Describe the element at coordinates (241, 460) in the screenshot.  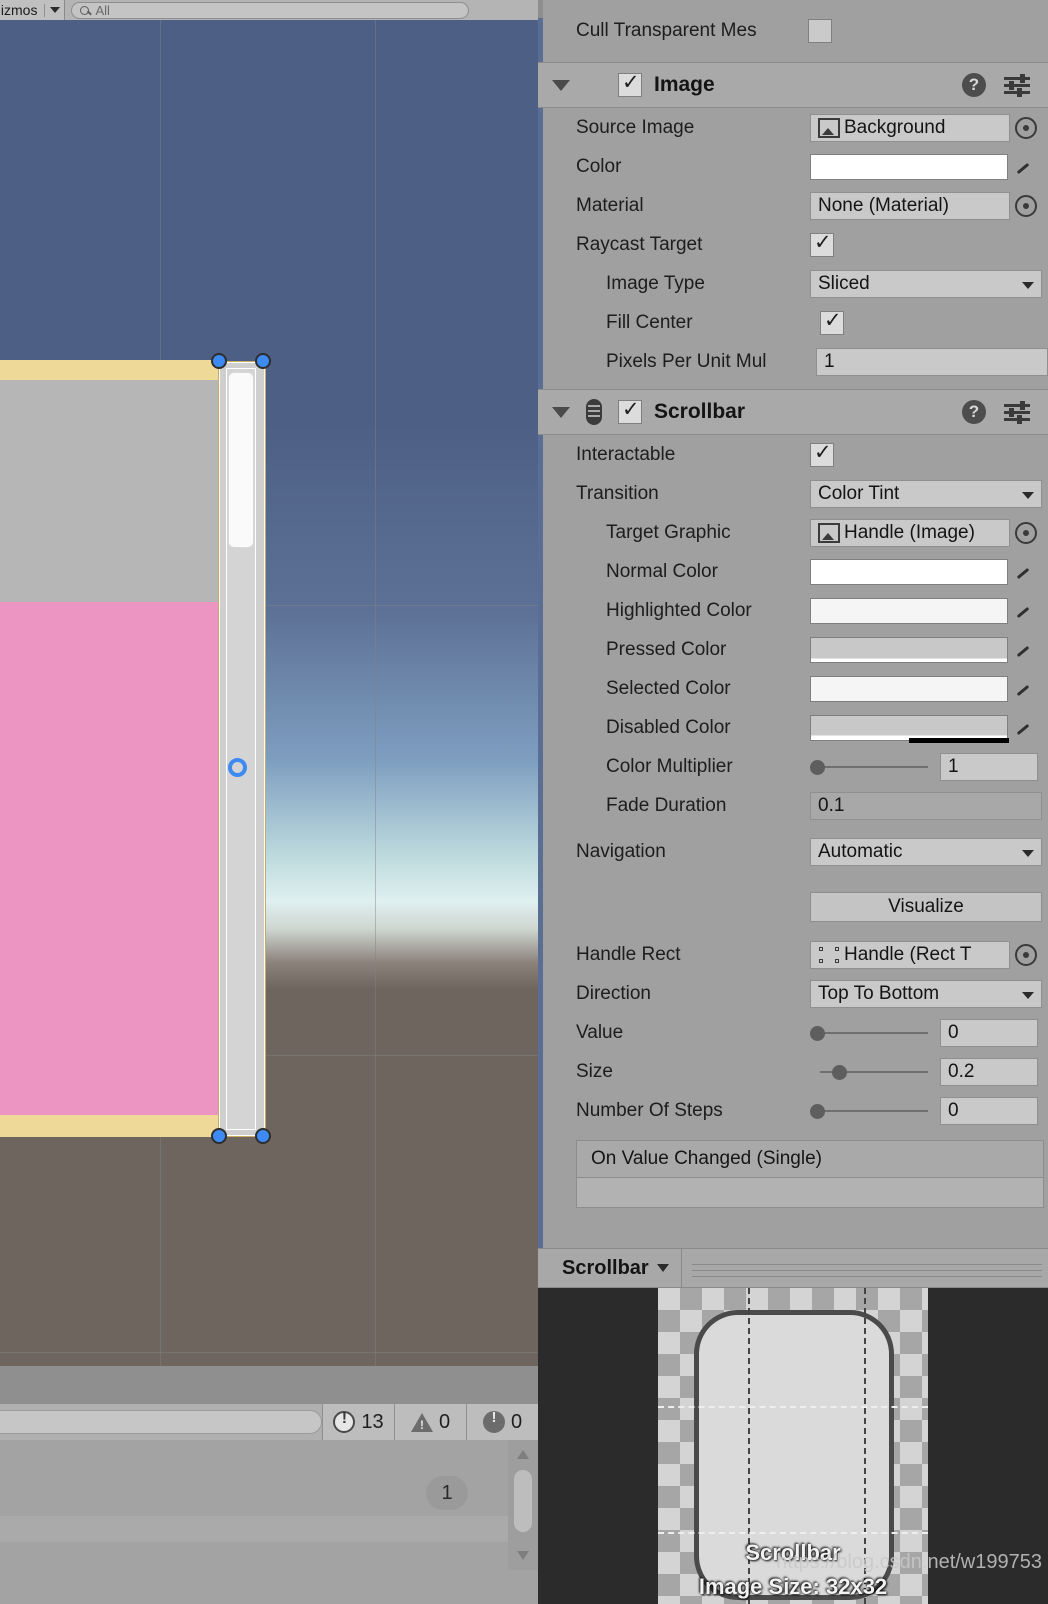
I see `scene-scrollbar-handle` at that location.